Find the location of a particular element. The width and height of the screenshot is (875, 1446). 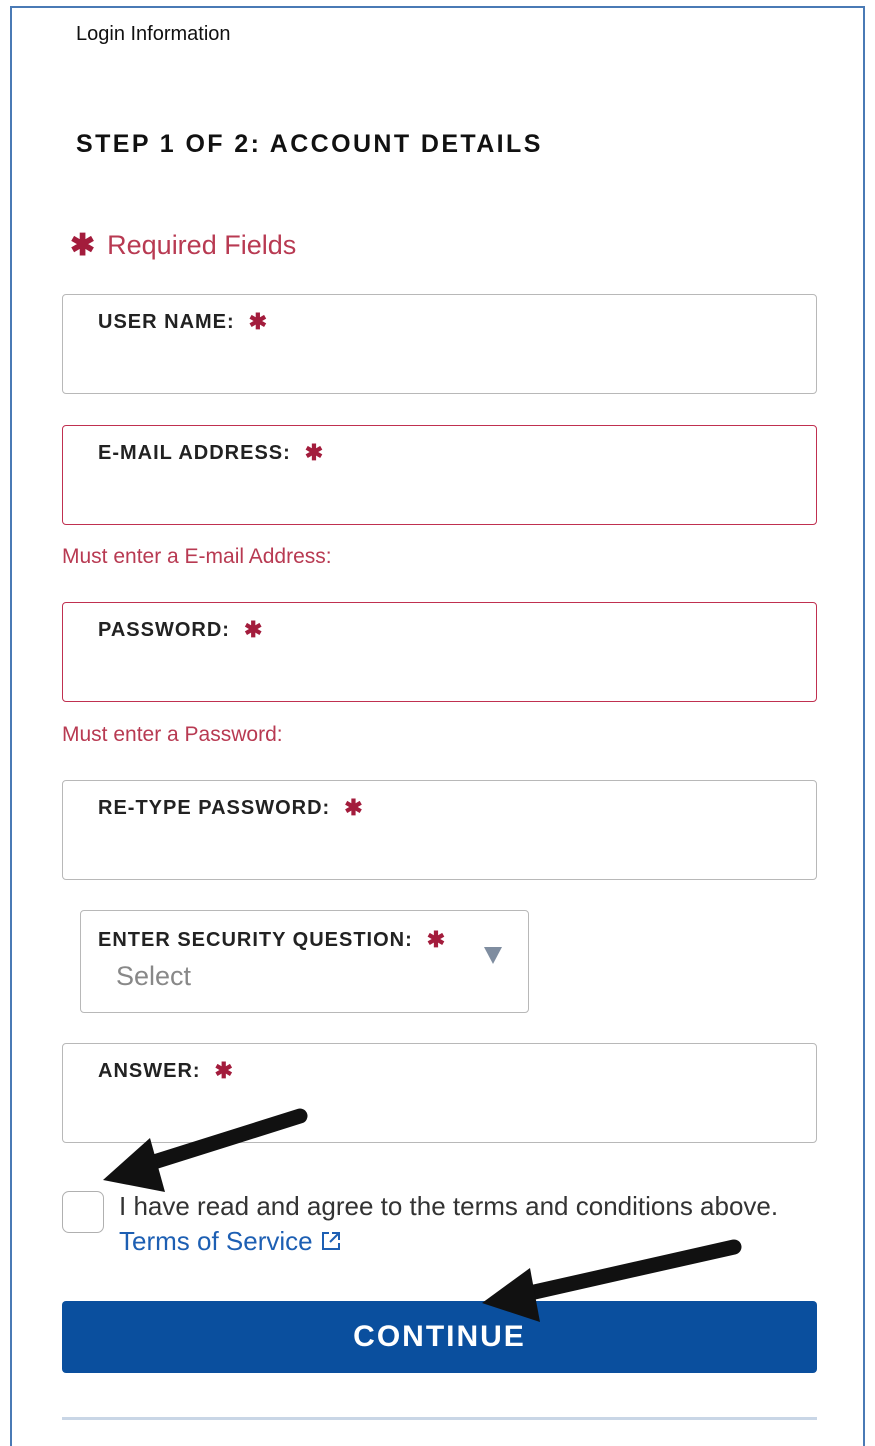

email-field: E-MAIL ADDRESS: ✱ is located at coordinates (439, 475).